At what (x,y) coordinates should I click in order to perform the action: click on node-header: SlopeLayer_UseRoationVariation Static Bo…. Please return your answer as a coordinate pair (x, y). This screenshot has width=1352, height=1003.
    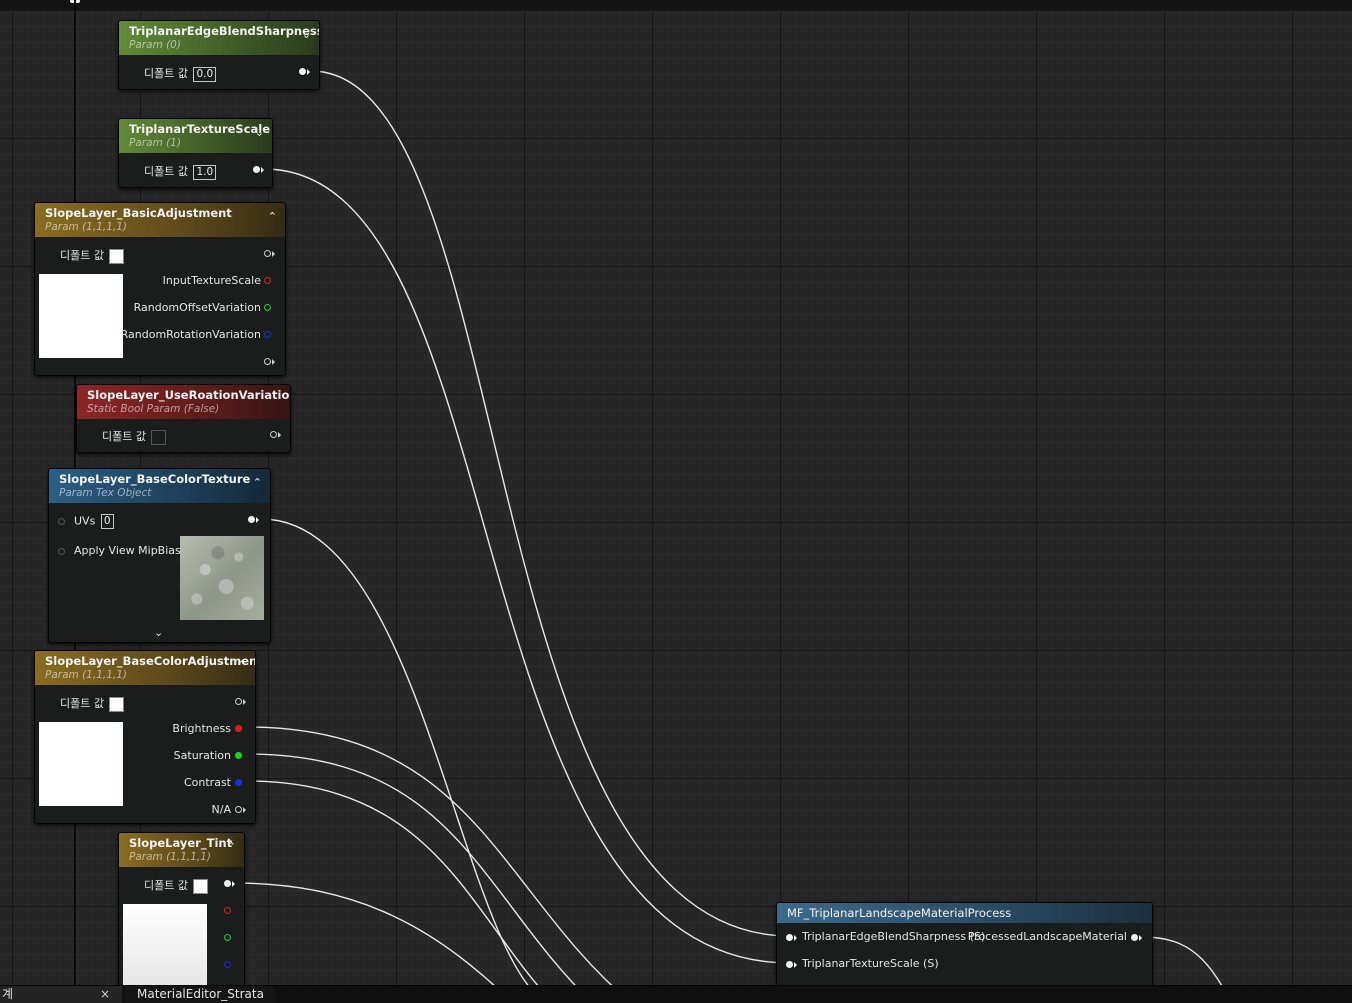
    Looking at the image, I should click on (183, 402).